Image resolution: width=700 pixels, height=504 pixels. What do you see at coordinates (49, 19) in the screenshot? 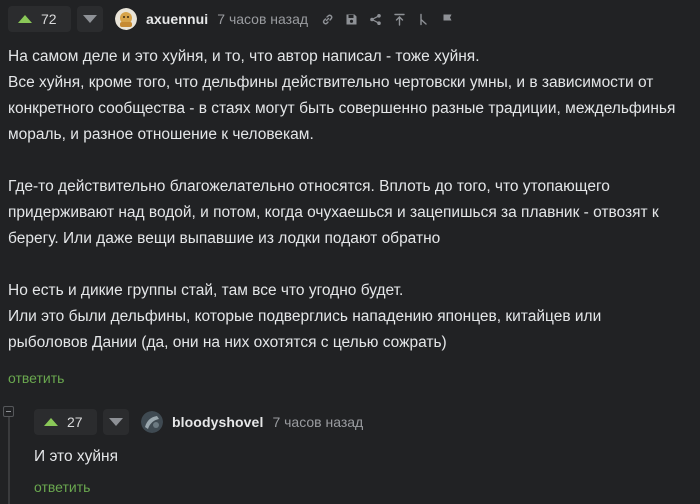
I see `vote-count: 72` at bounding box center [49, 19].